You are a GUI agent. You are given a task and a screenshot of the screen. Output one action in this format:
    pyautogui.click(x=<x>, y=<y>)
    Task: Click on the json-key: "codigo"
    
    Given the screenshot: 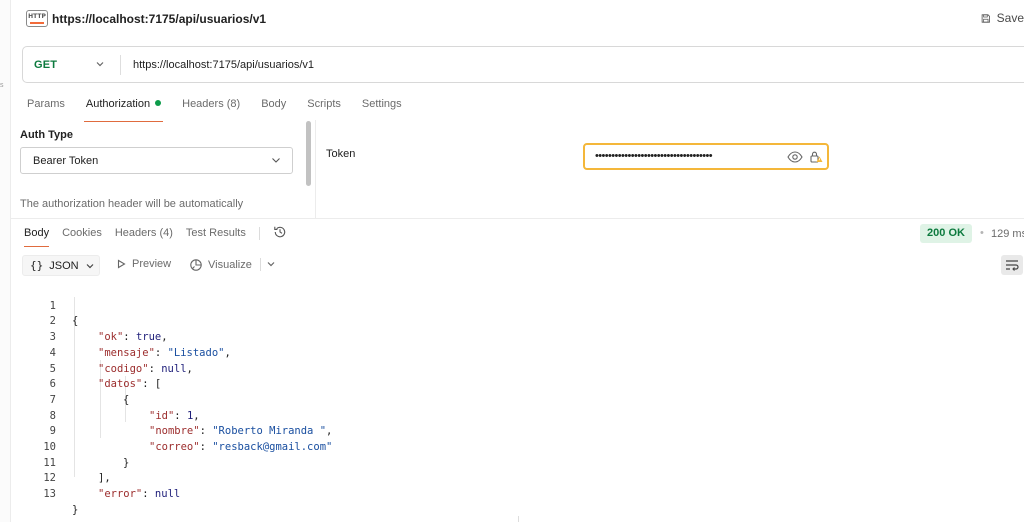 What is the action you would take?
    pyautogui.click(x=123, y=368)
    